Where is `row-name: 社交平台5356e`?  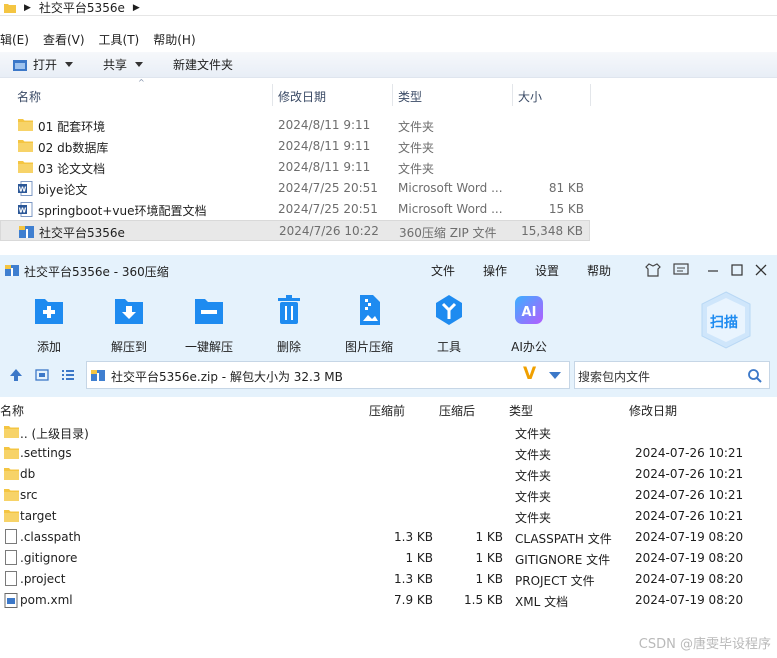 row-name: 社交平台5356e is located at coordinates (82, 233).